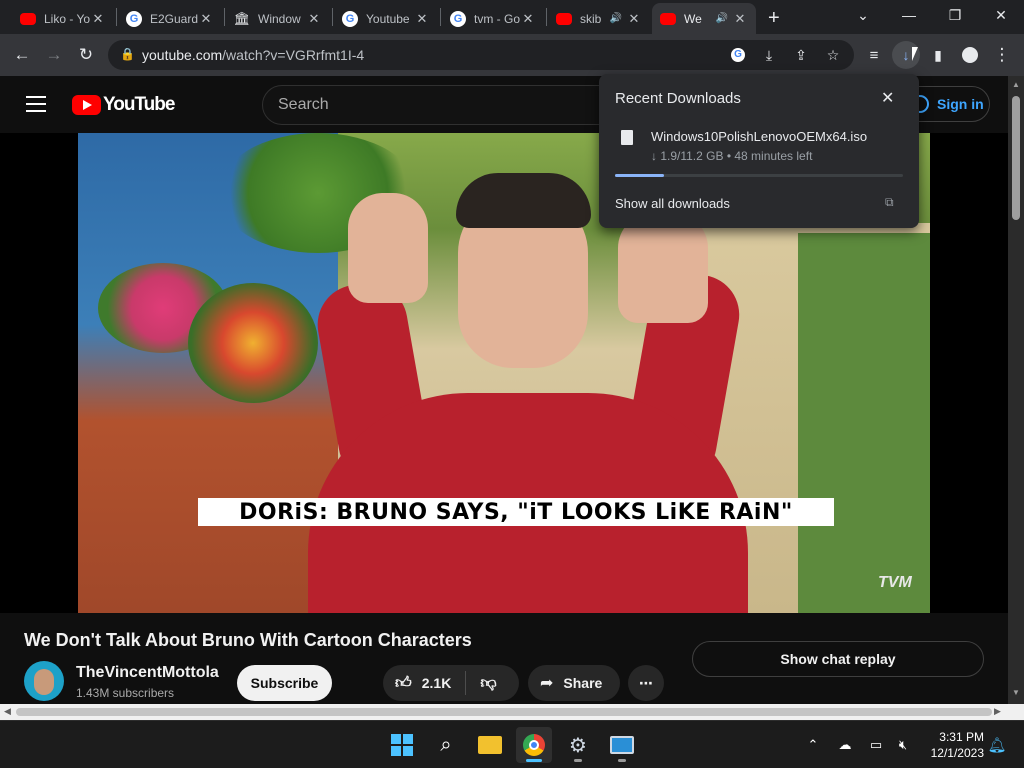 This screenshot has height=768, width=1024. Describe the element at coordinates (997, 711) in the screenshot. I see `scroll-right-arrow-icon: ▶` at that location.